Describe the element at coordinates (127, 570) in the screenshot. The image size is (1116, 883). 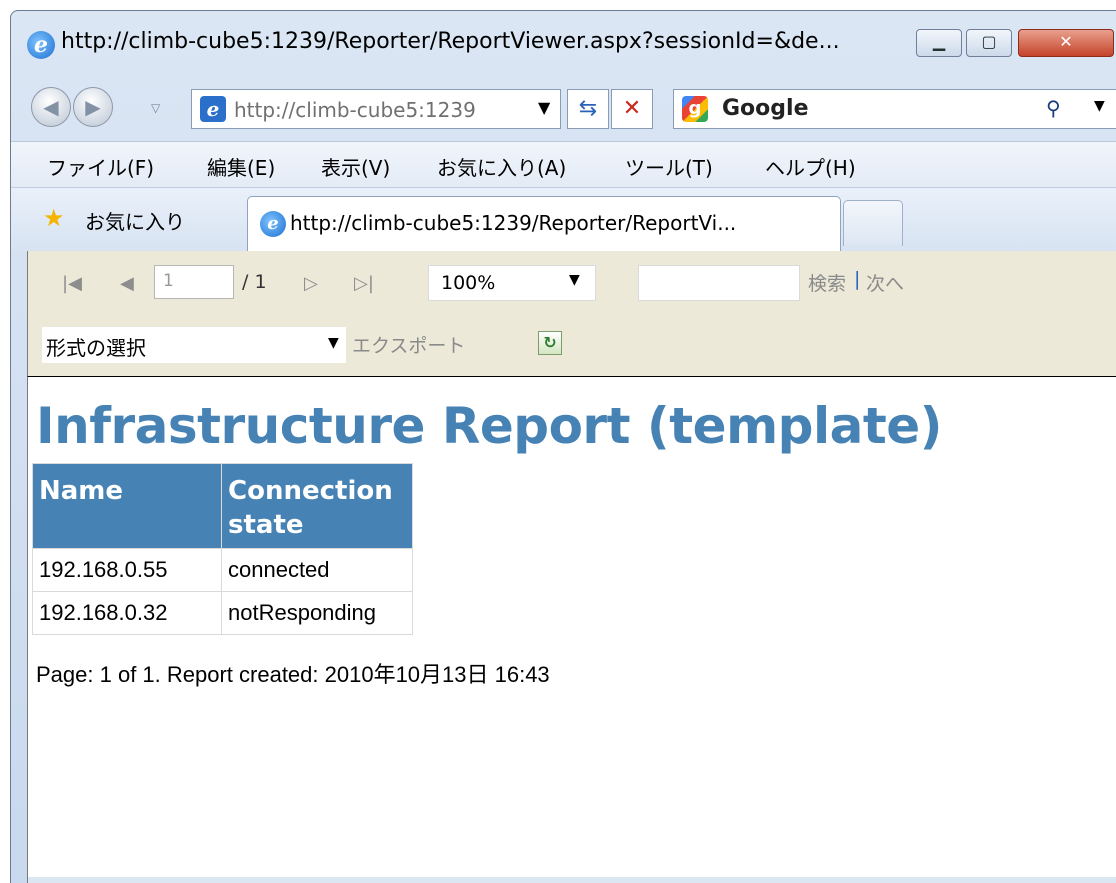
I see `cell-name: 192.168.0.55` at that location.